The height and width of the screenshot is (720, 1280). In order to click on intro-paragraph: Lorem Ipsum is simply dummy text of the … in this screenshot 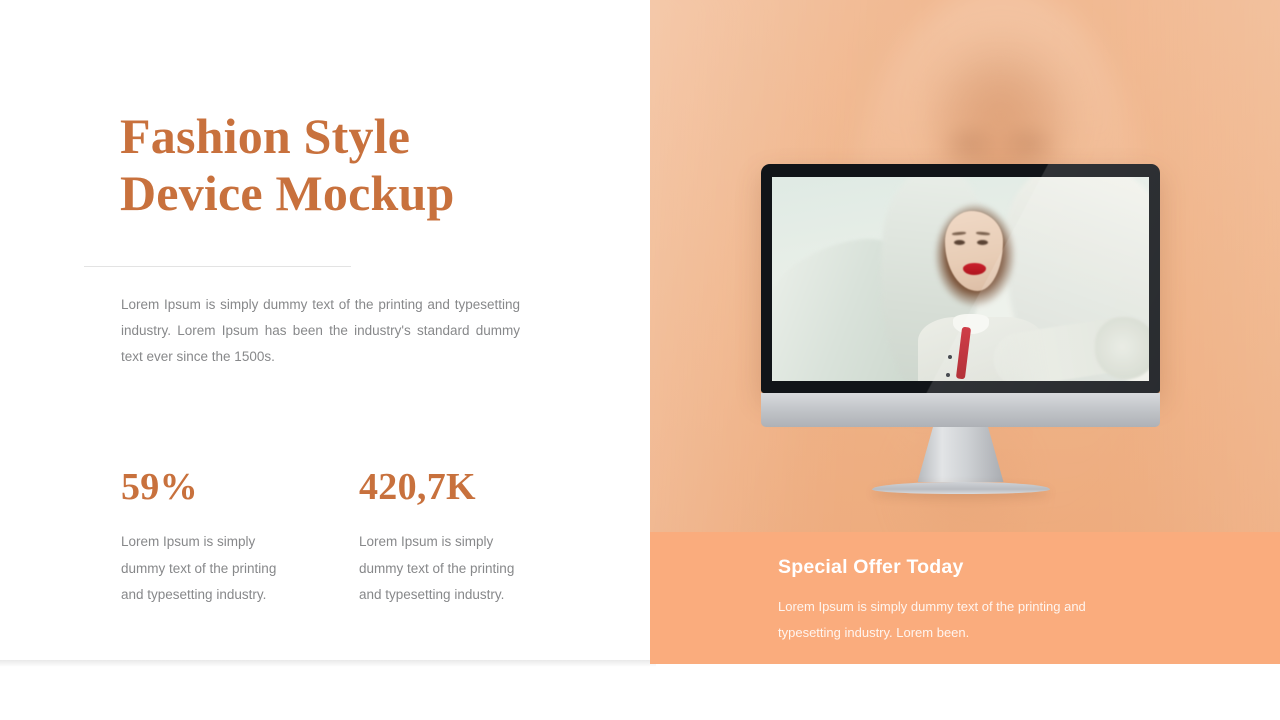, I will do `click(320, 330)`.